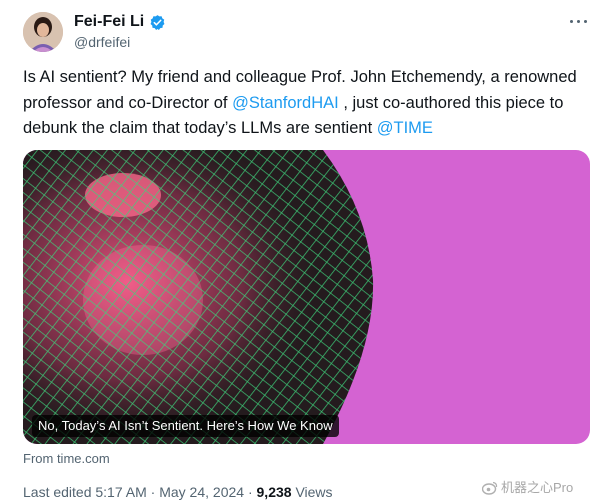 The width and height of the screenshot is (600, 503). Describe the element at coordinates (85, 492) in the screenshot. I see `edited-timestamp: Last edited 5:17 AM` at that location.